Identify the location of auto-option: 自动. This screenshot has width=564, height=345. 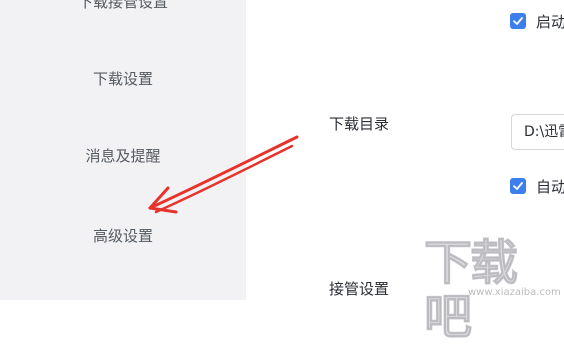
(537, 186).